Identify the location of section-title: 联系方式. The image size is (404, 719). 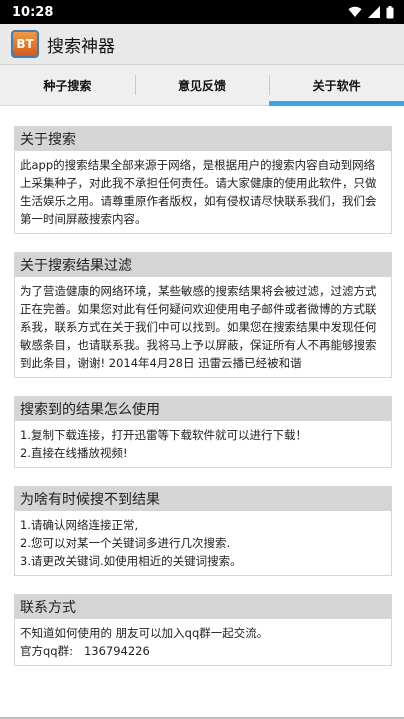
(203, 607).